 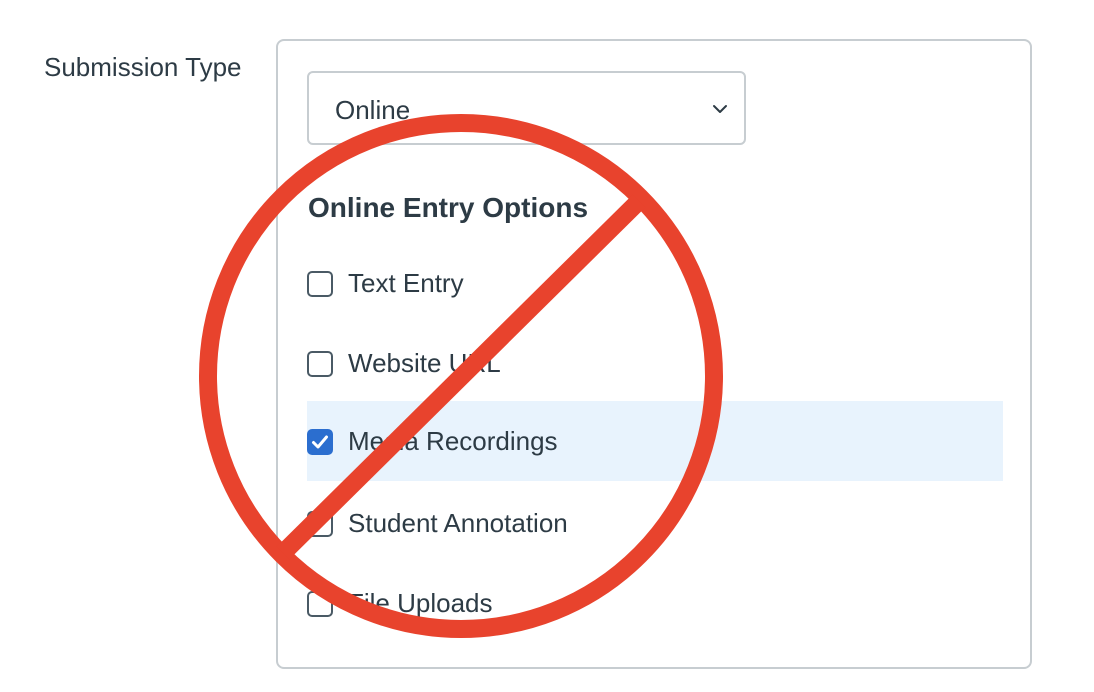 I want to click on chevron-down-icon, so click(x=720, y=109).